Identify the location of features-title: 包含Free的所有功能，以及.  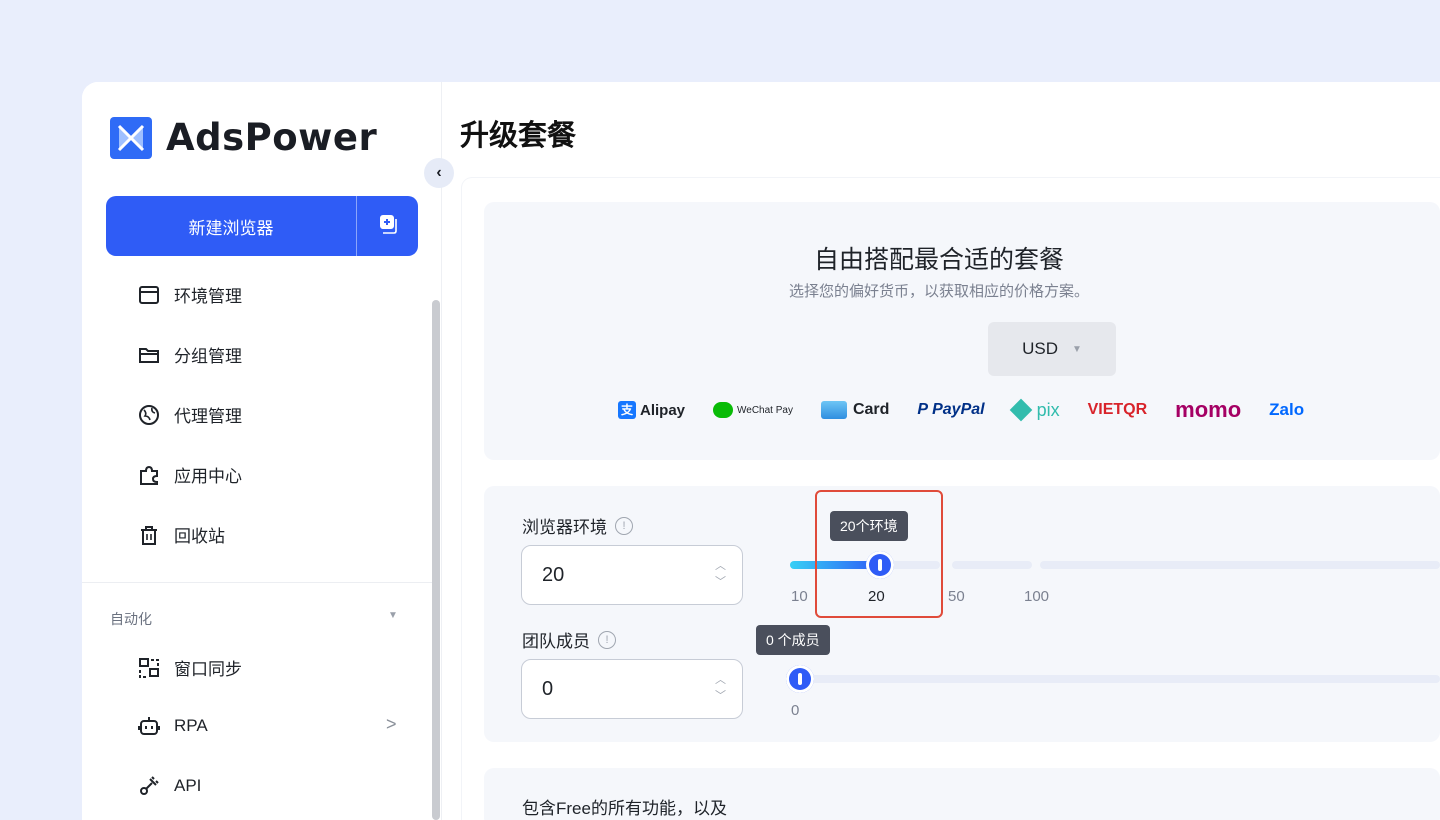
(624, 808).